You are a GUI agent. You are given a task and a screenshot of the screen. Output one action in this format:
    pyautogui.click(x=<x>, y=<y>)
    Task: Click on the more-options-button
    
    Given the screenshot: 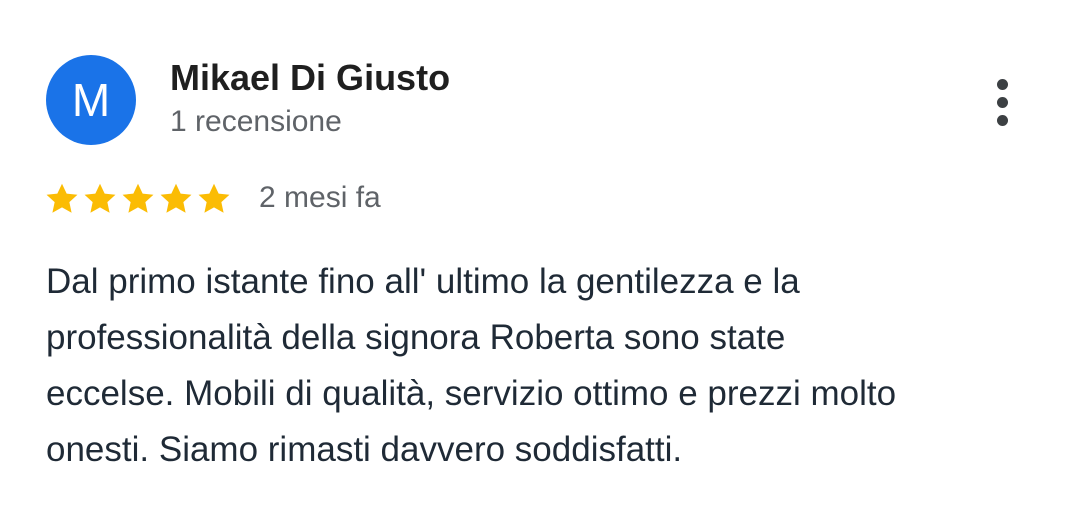 What is the action you would take?
    pyautogui.click(x=1002, y=102)
    